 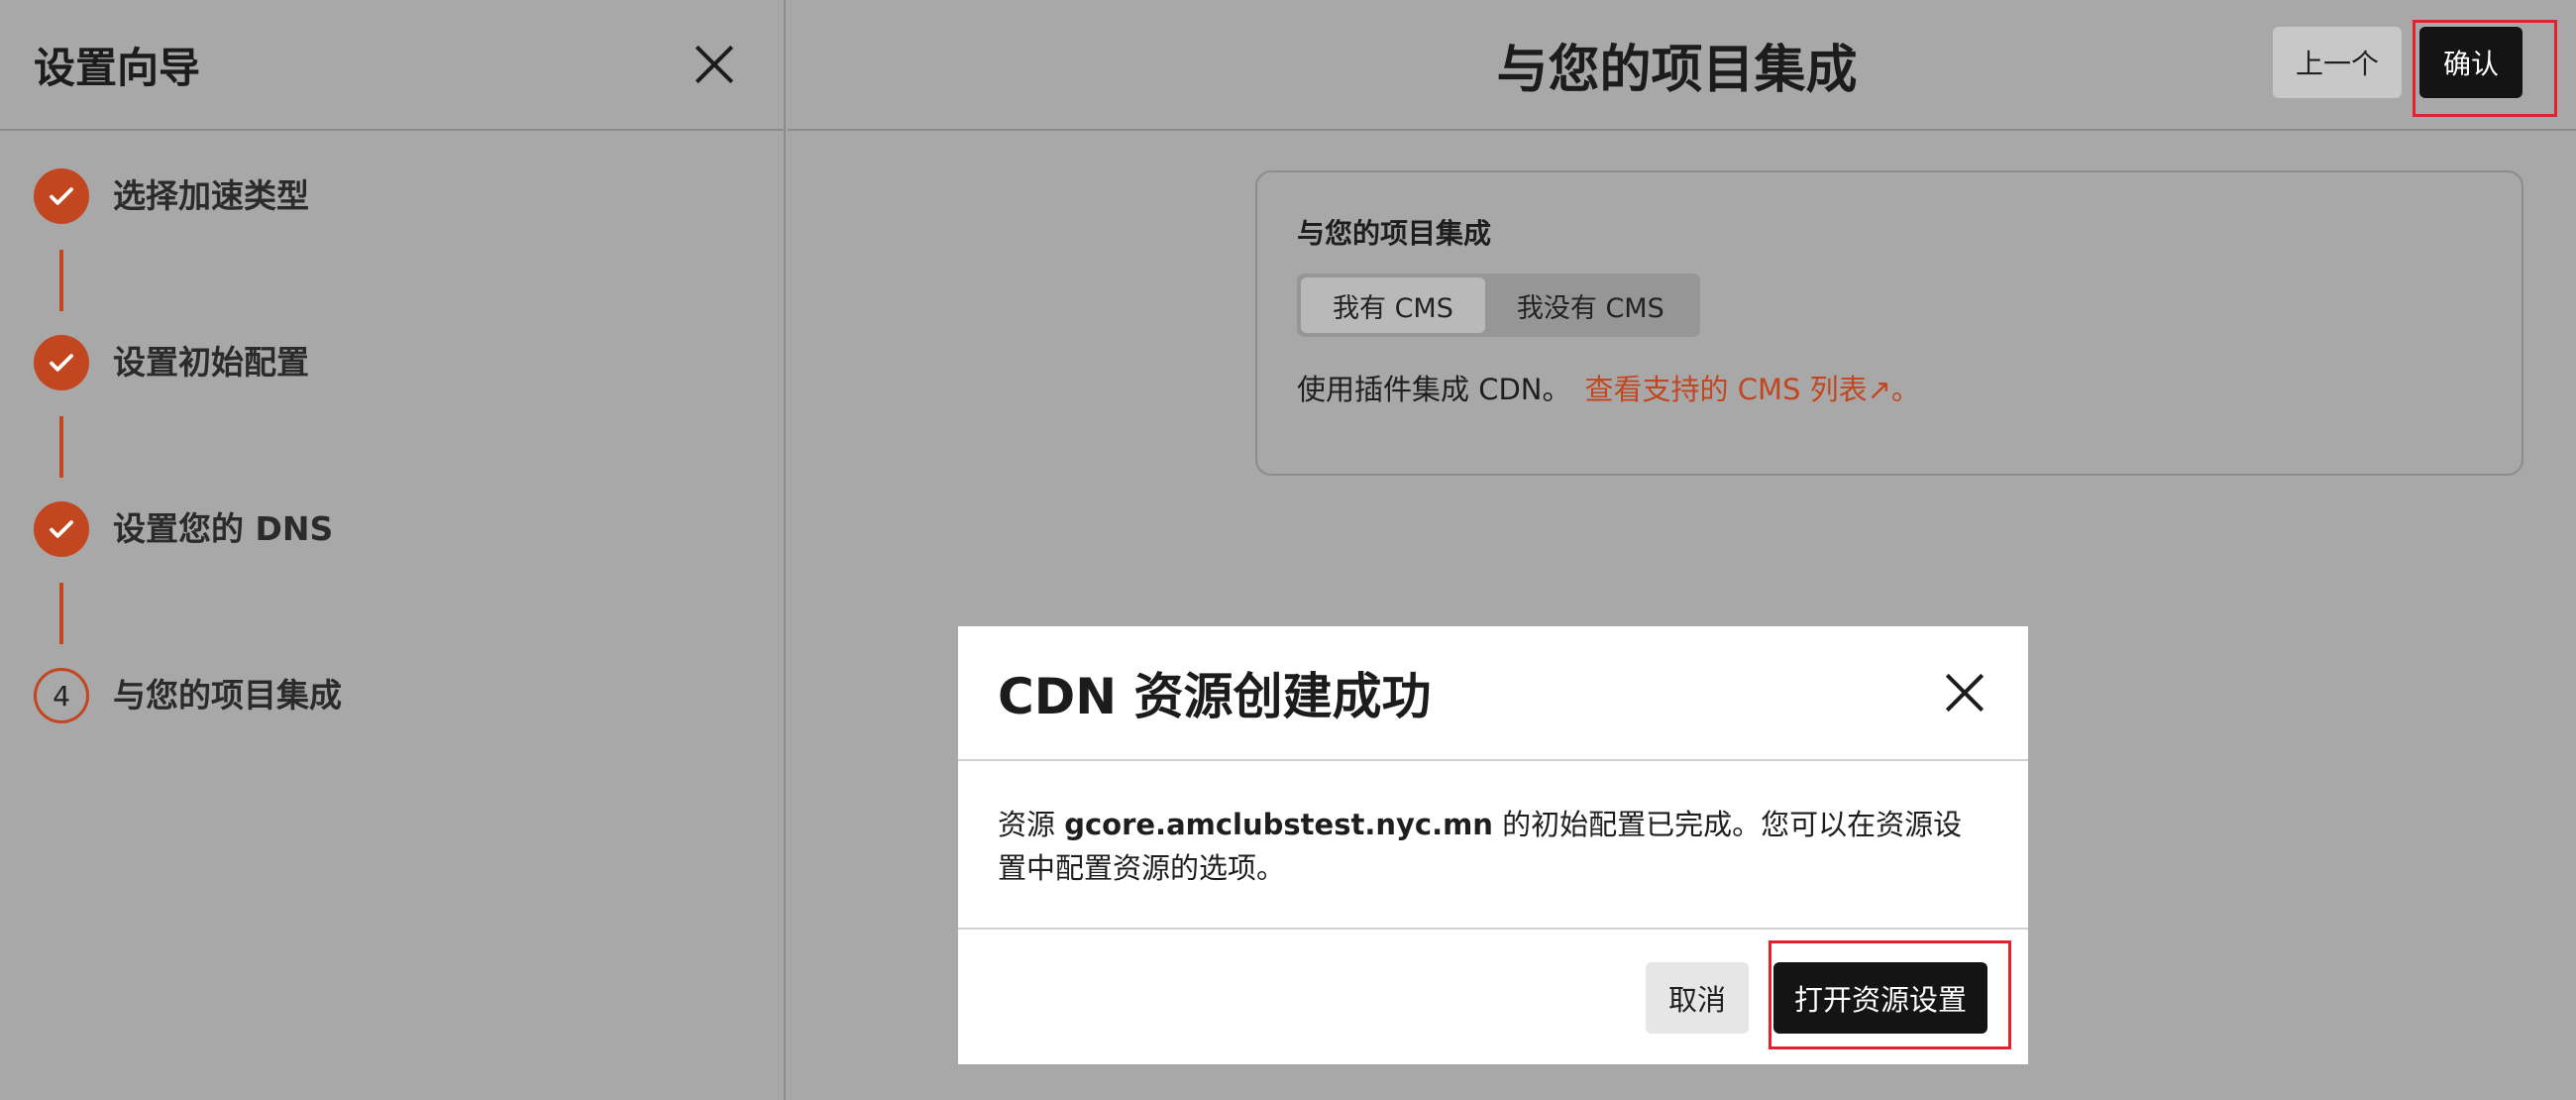 What do you see at coordinates (1493, 693) in the screenshot?
I see `modal-header: CDN 资源创建成功` at bounding box center [1493, 693].